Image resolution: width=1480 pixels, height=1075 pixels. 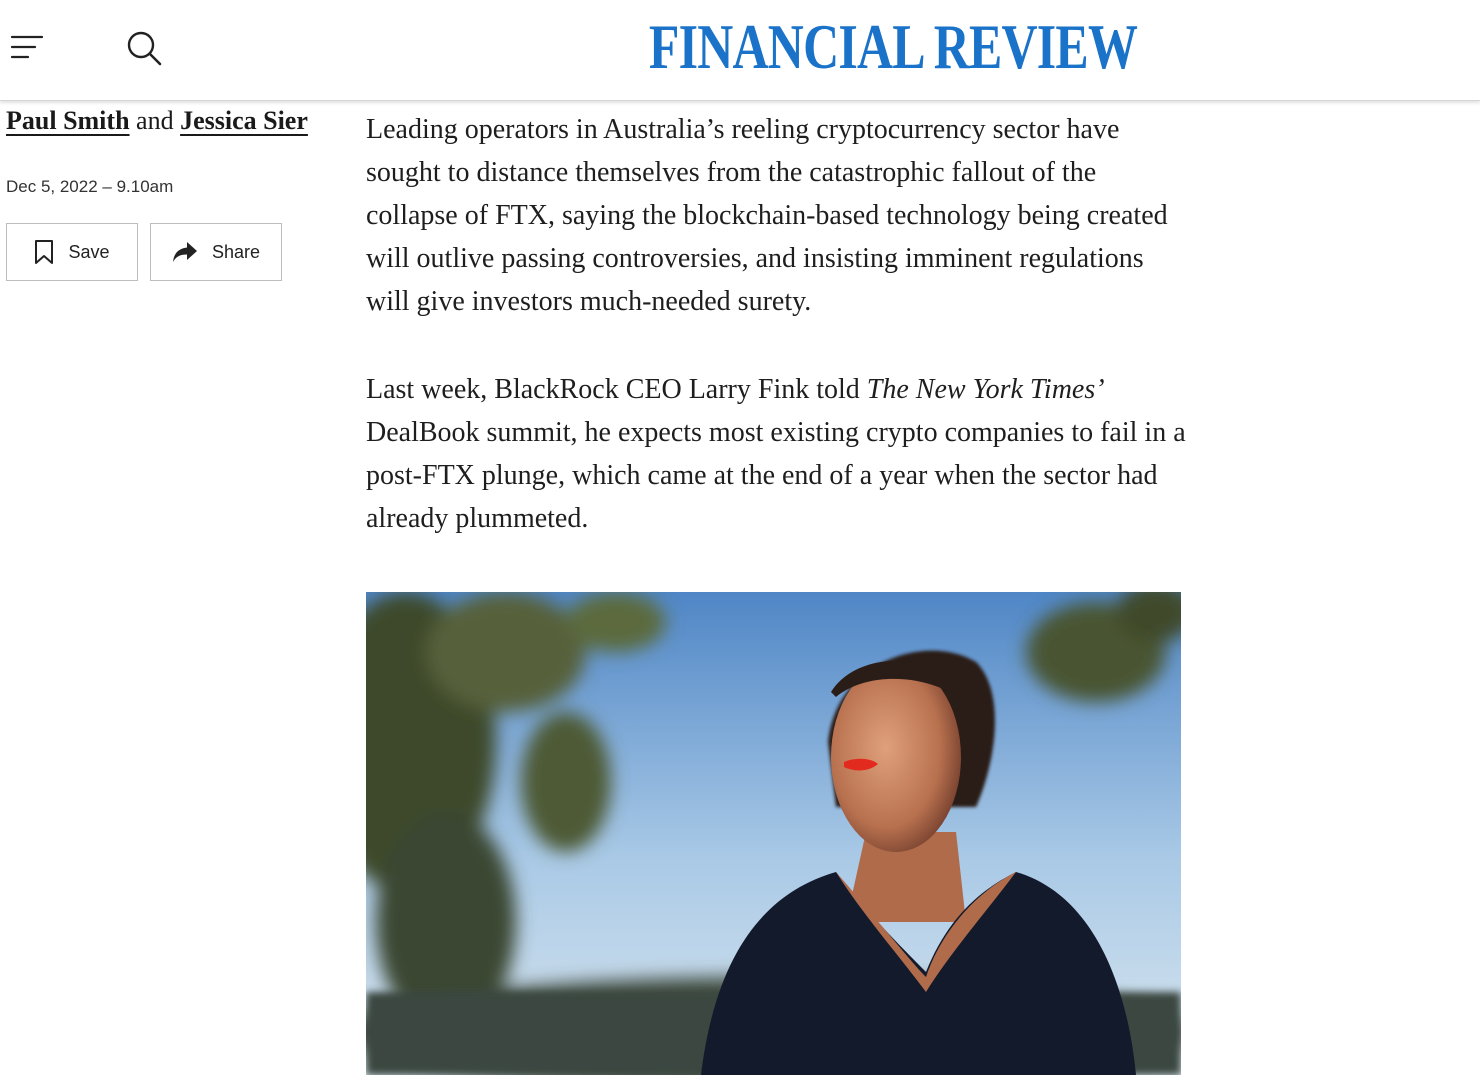 I want to click on search-icon, so click(x=144, y=48).